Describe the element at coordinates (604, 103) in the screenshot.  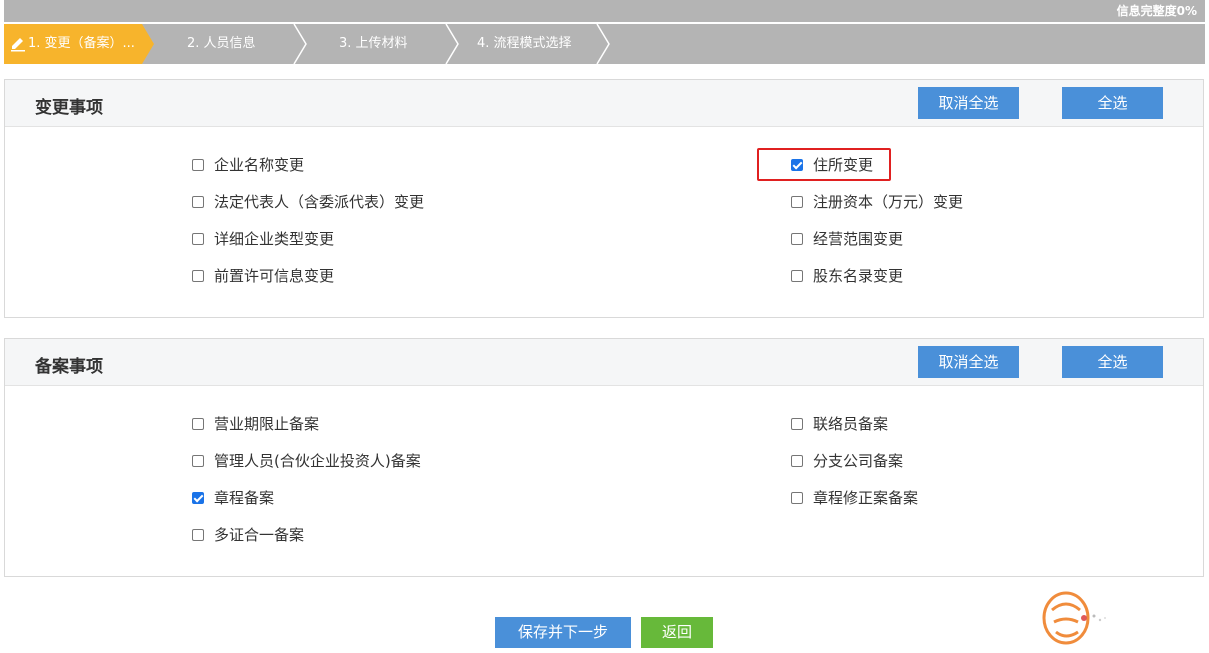
I see `change-section-header: 变更事项 取消全选 全选` at that location.